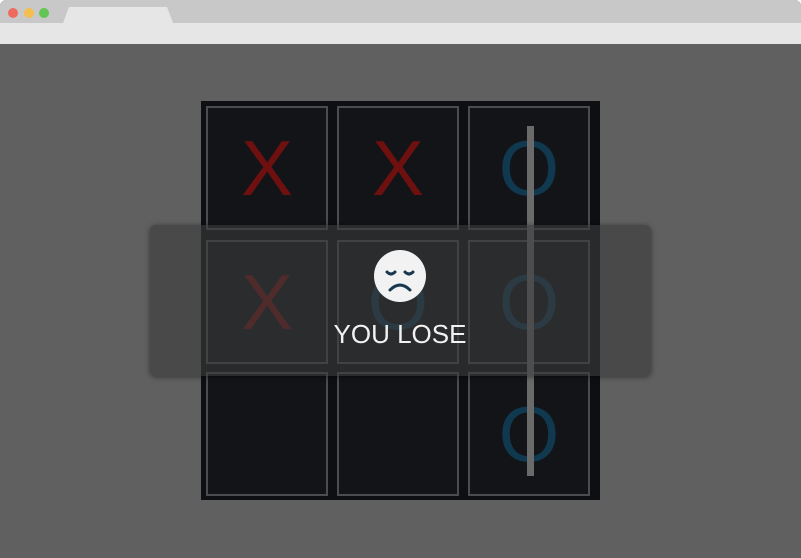  Describe the element at coordinates (400, 11) in the screenshot. I see `title-bar` at that location.